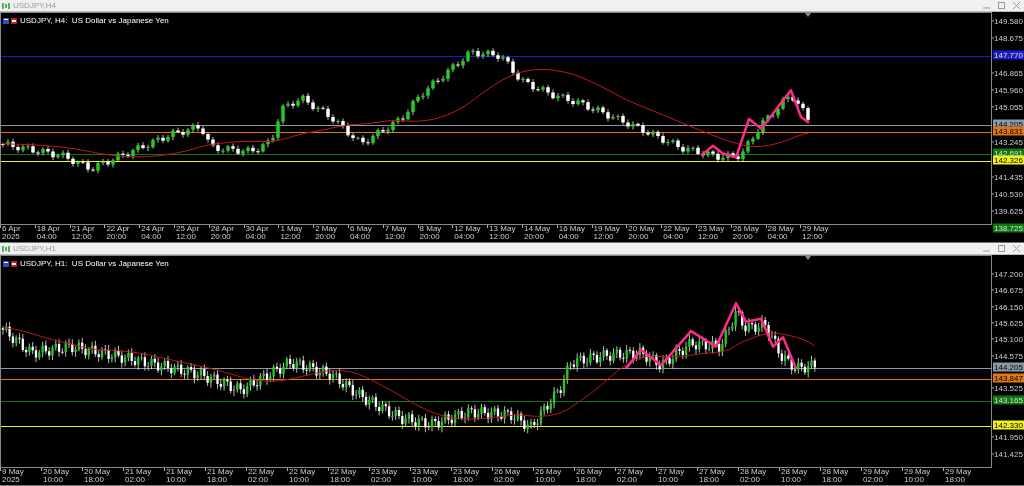 This screenshot has height=486, width=1024. What do you see at coordinates (1008, 194) in the screenshot?
I see `price-label: 140.530` at bounding box center [1008, 194].